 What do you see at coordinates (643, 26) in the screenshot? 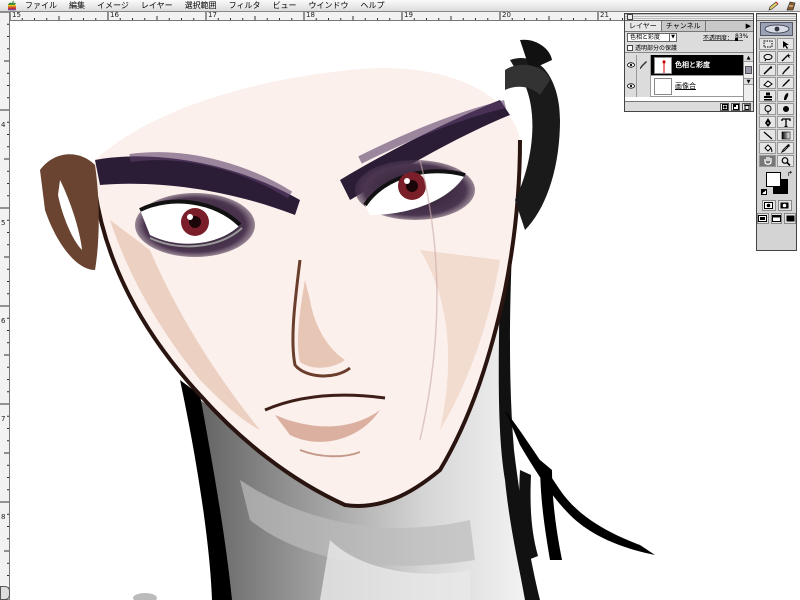
I see `tab-layers: レイヤー` at bounding box center [643, 26].